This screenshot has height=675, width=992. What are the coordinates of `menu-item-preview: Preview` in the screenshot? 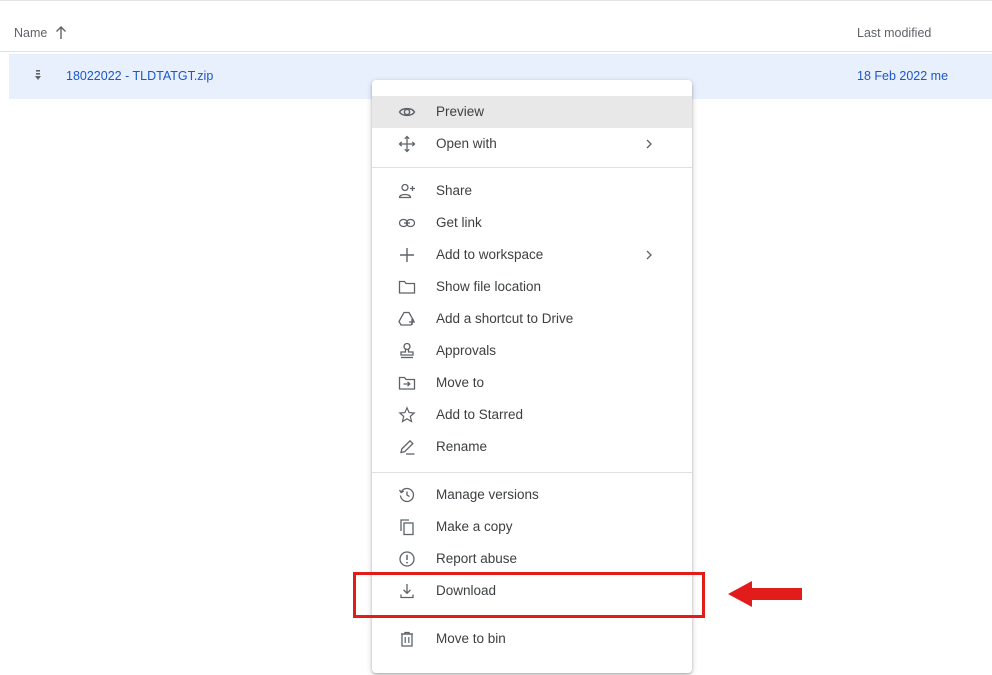 It's located at (532, 112).